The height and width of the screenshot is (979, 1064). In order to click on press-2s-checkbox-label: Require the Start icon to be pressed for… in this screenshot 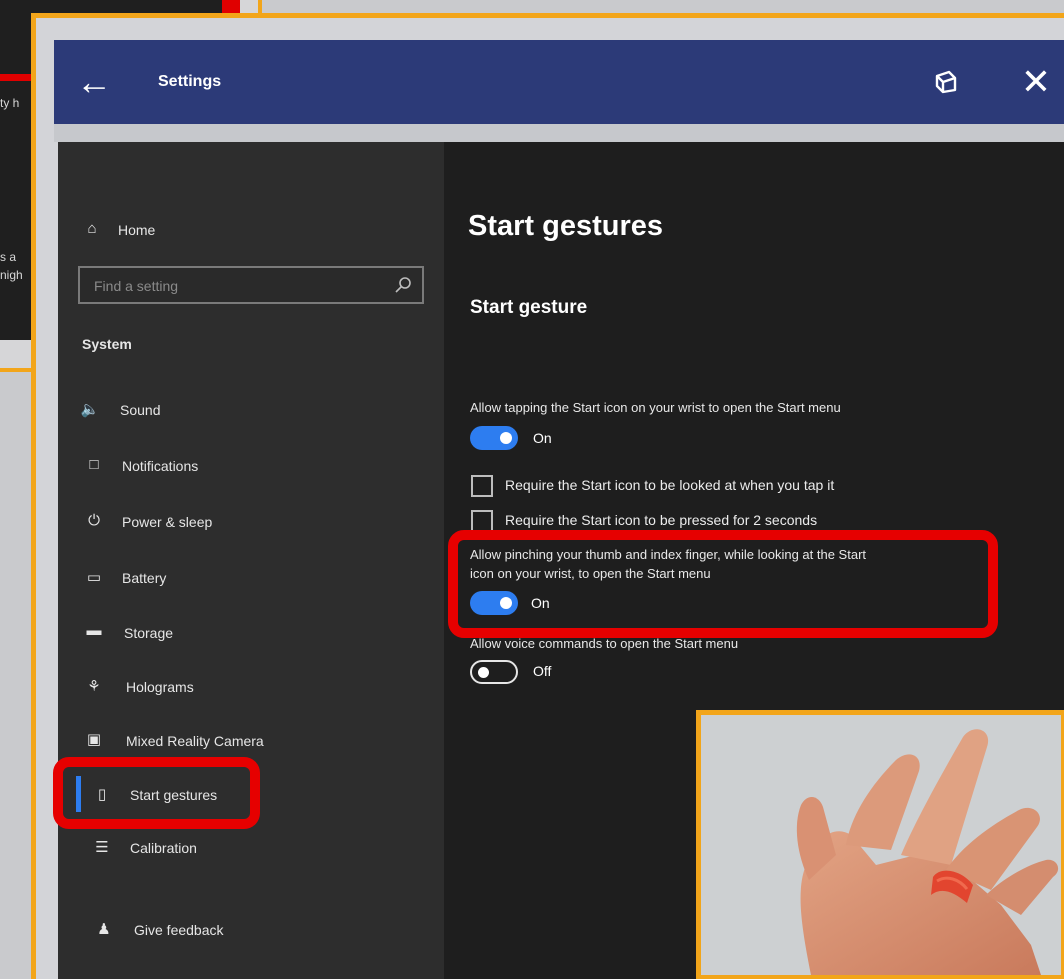, I will do `click(661, 520)`.